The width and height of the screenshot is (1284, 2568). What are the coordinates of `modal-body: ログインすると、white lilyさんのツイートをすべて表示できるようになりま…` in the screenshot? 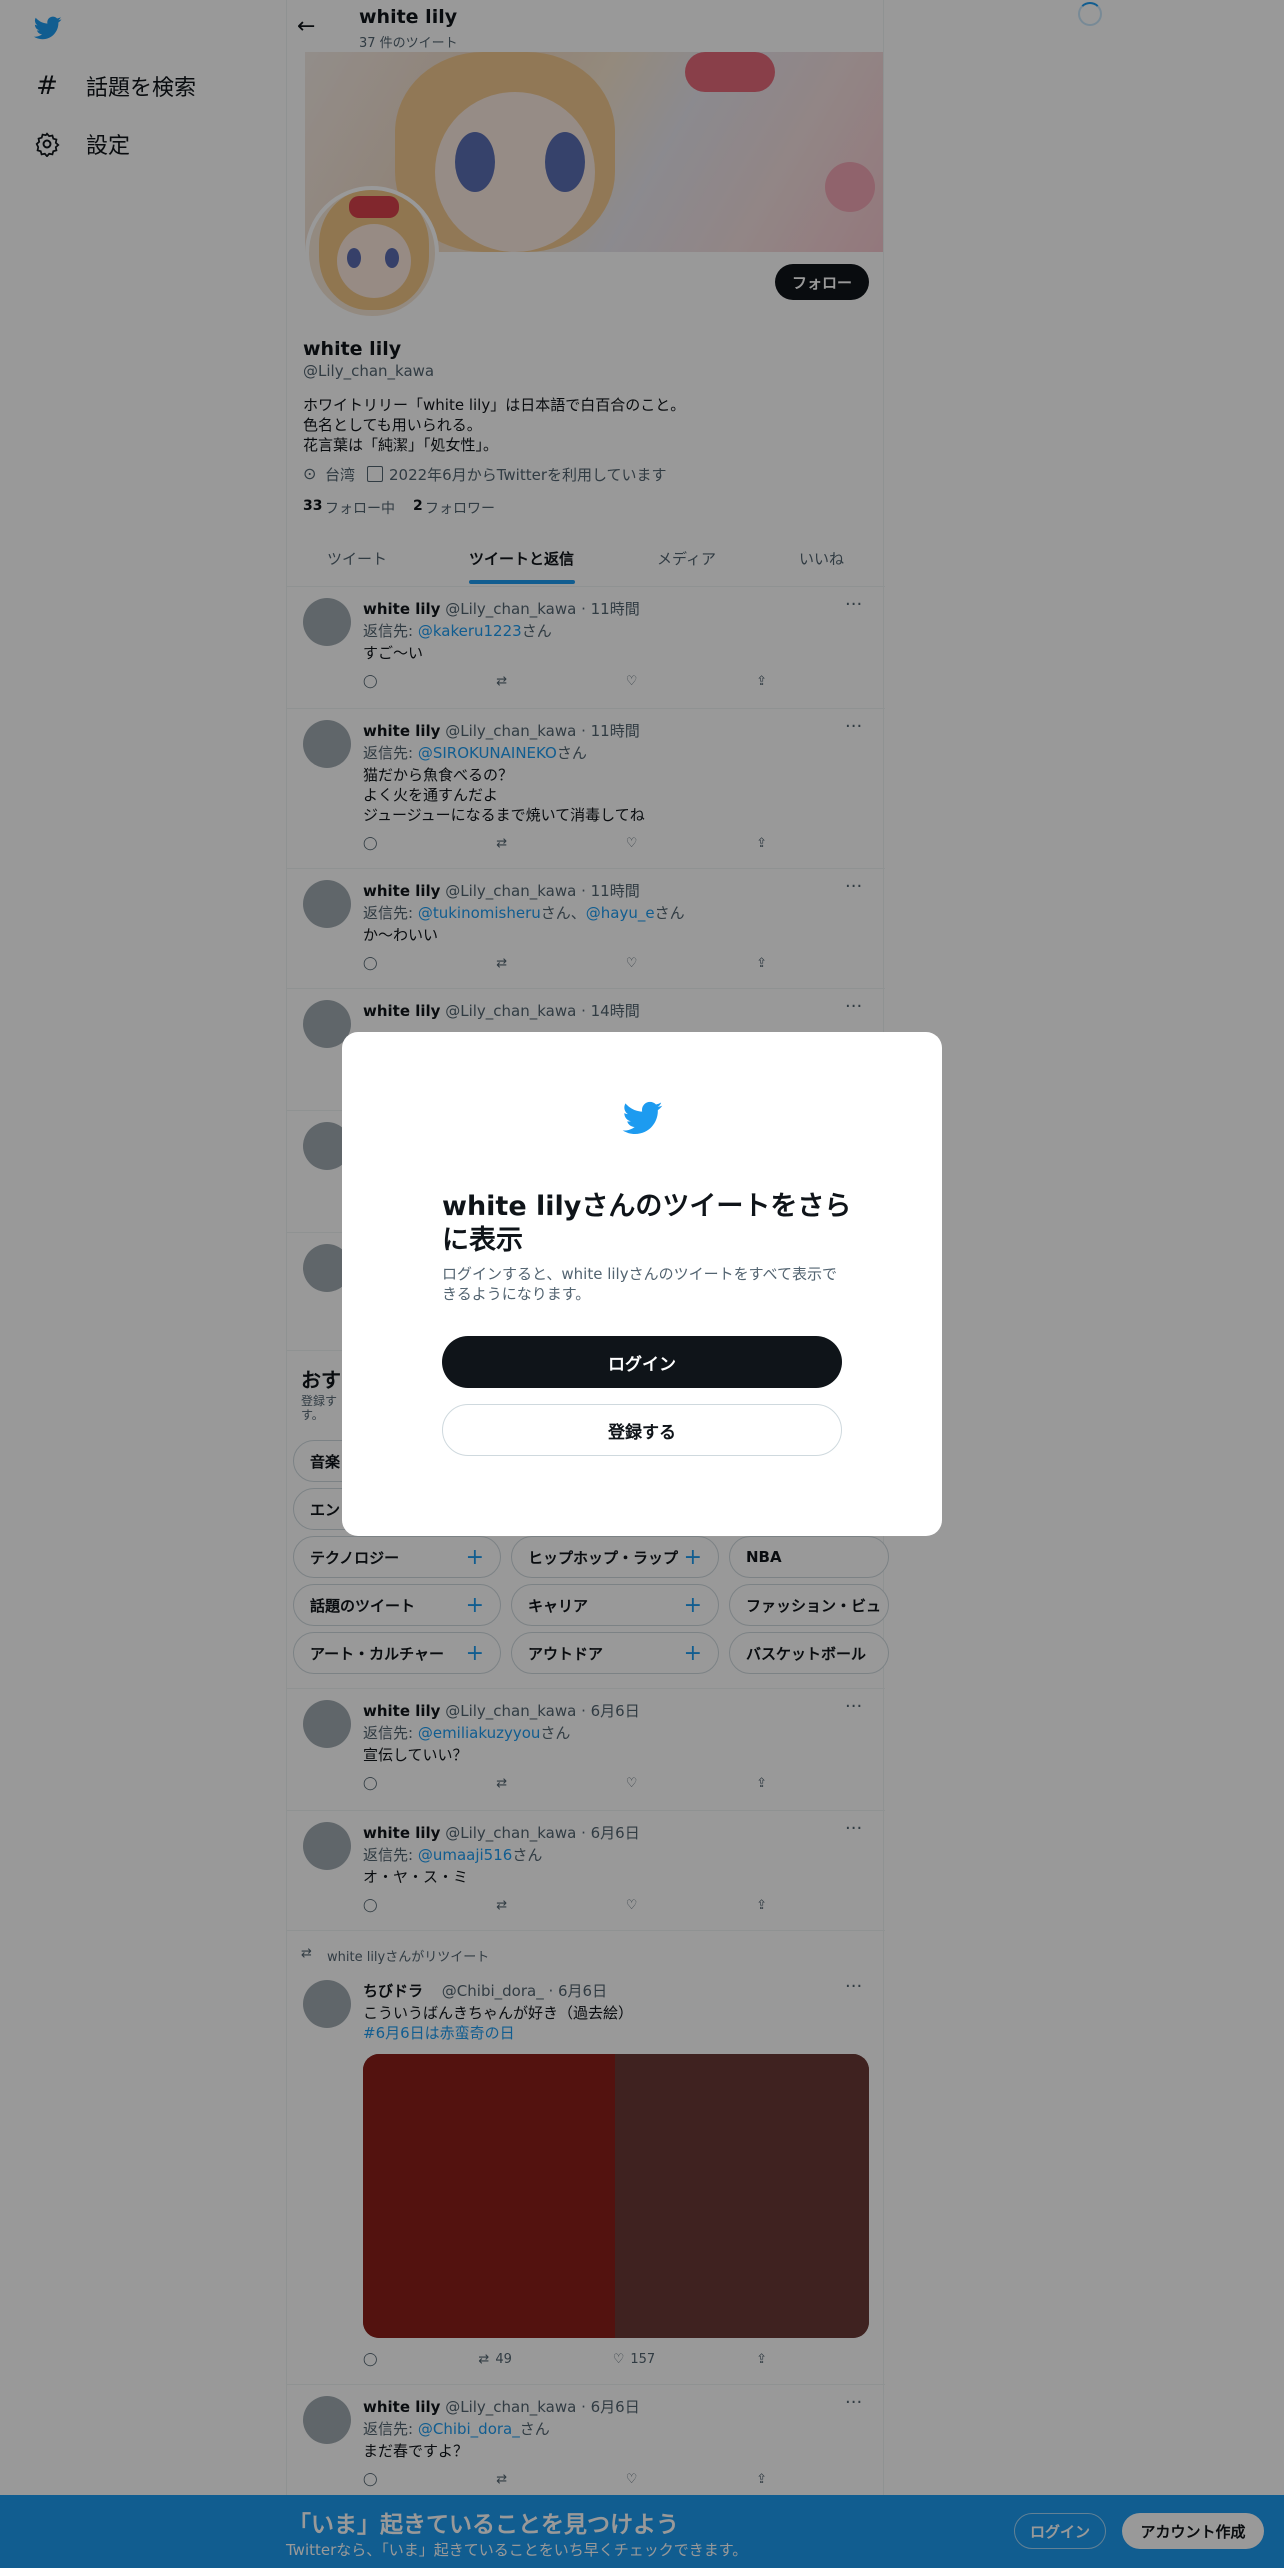 It's located at (639, 1284).